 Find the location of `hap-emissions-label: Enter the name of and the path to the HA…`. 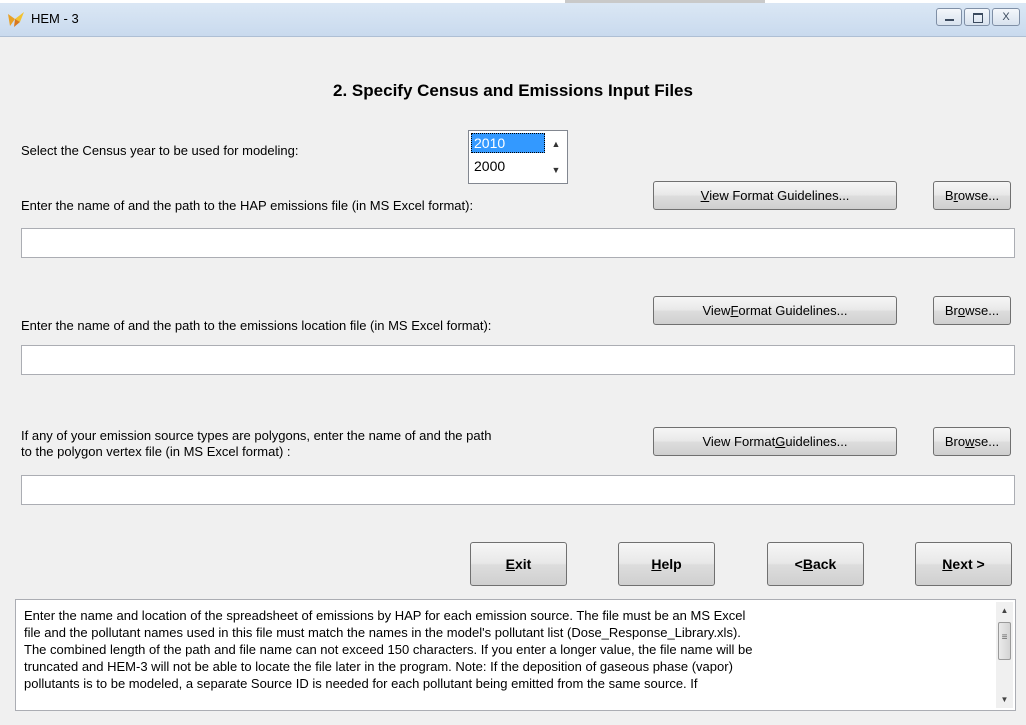

hap-emissions-label: Enter the name of and the path to the HA… is located at coordinates (247, 205).